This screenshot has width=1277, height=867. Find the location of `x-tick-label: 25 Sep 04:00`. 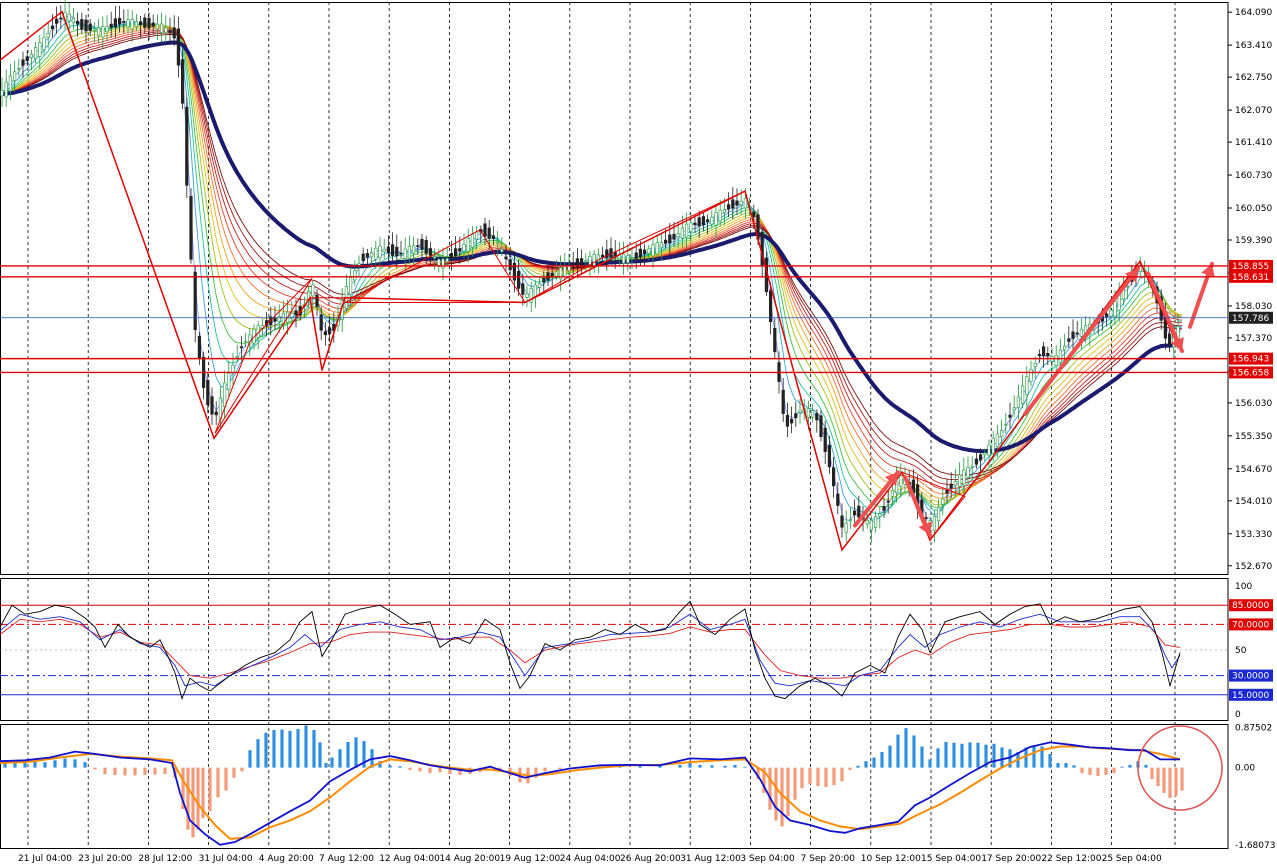

x-tick-label: 25 Sep 04:00 is located at coordinates (1132, 858).